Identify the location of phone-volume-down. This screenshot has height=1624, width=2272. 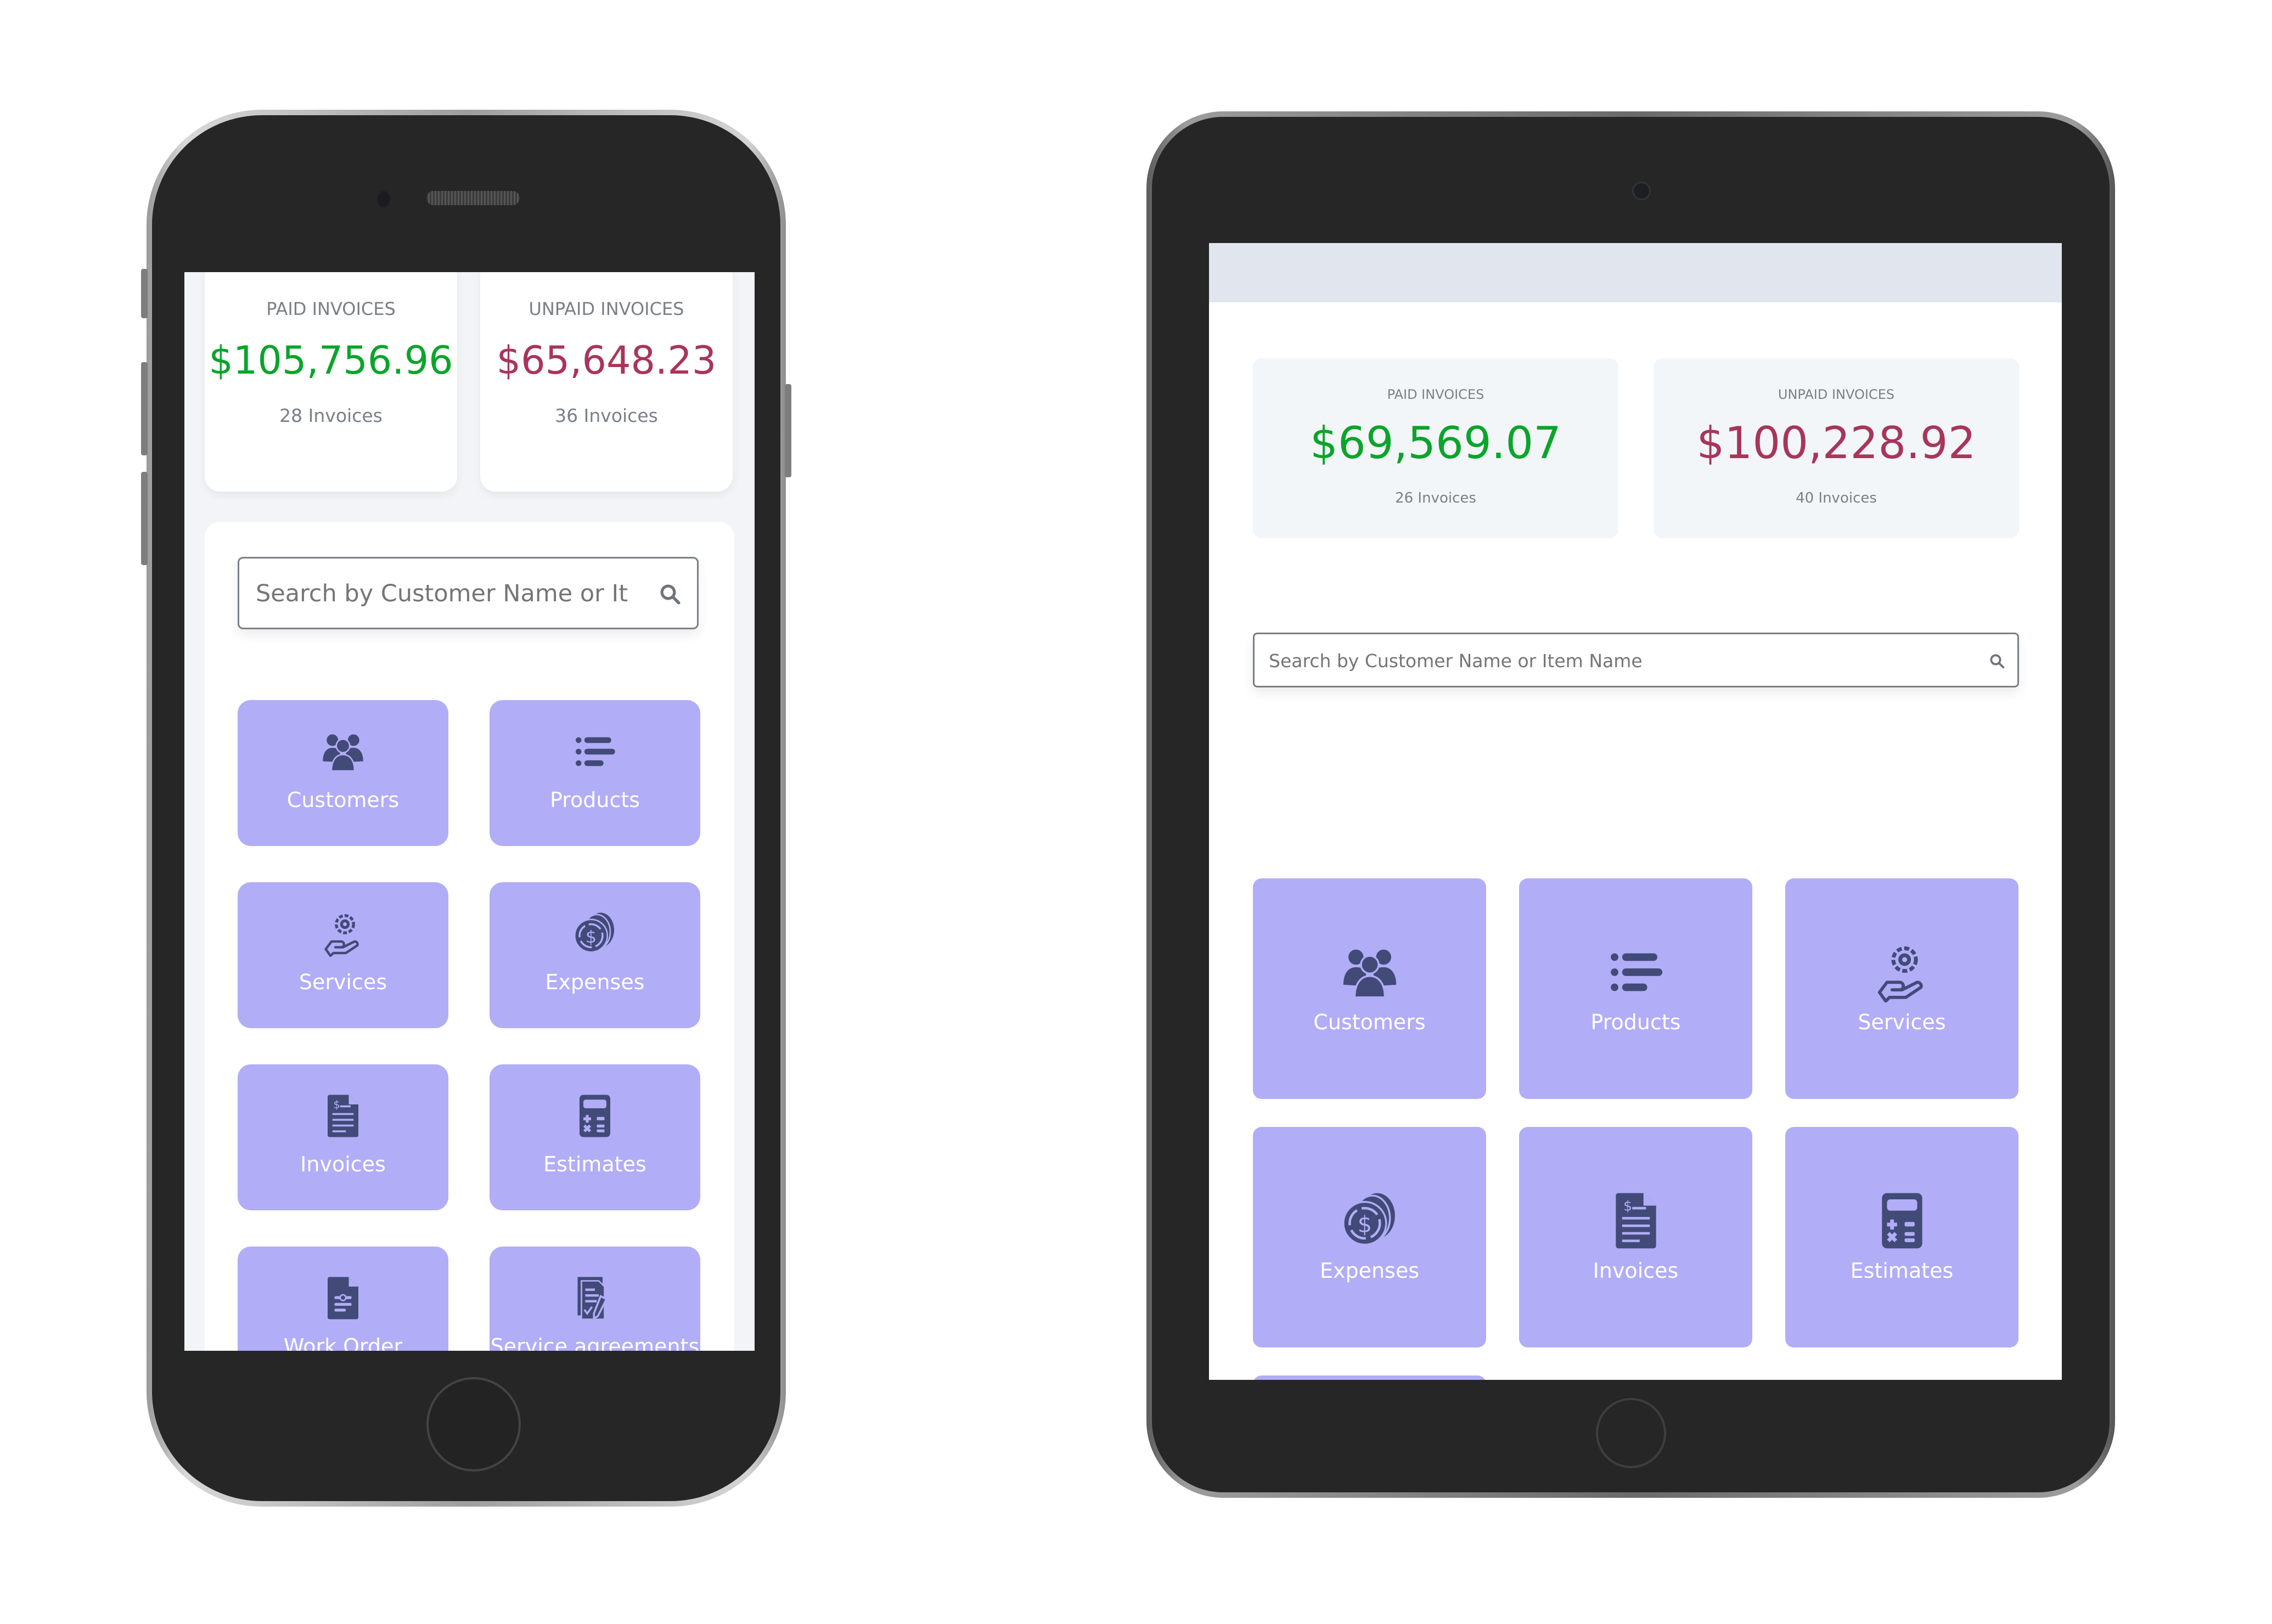
(144, 518).